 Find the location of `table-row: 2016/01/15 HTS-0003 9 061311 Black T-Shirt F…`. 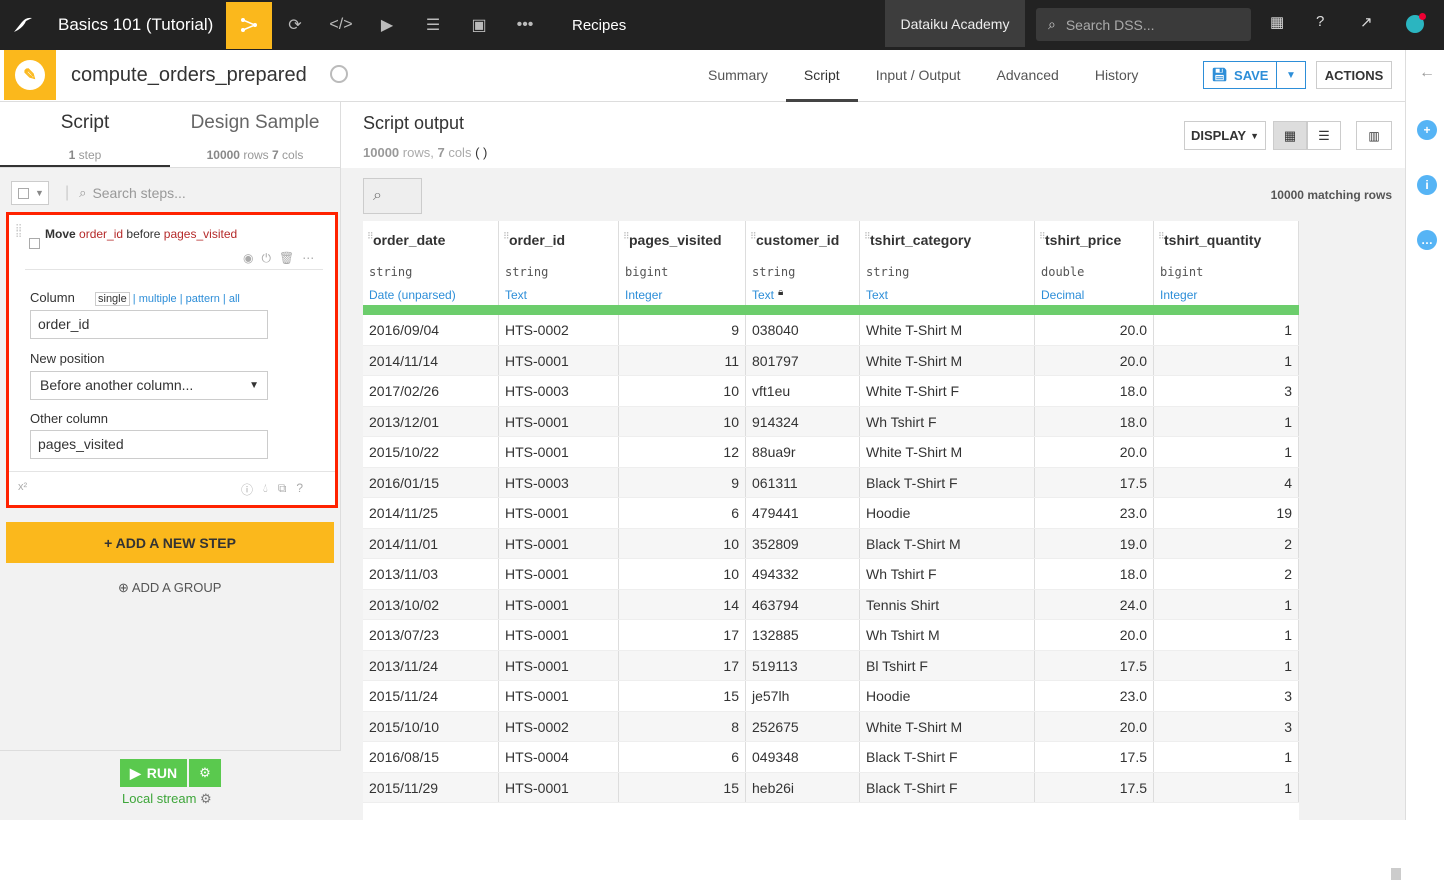

table-row: 2016/01/15 HTS-0003 9 061311 Black T-Shirt F… is located at coordinates (831, 482).